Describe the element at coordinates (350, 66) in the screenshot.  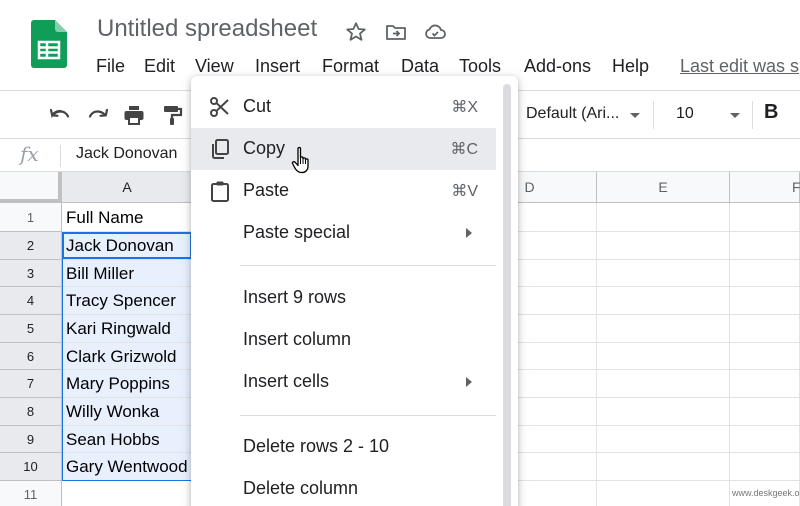
I see `menu-format: Format` at that location.